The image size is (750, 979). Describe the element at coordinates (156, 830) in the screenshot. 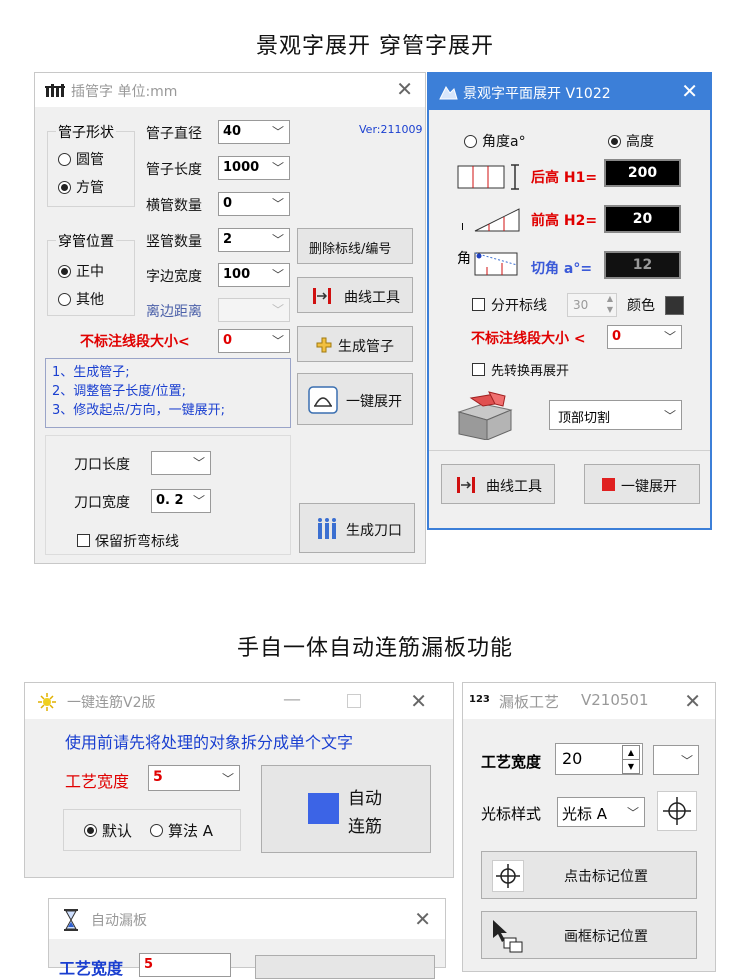

I see `radio-algo-a` at that location.